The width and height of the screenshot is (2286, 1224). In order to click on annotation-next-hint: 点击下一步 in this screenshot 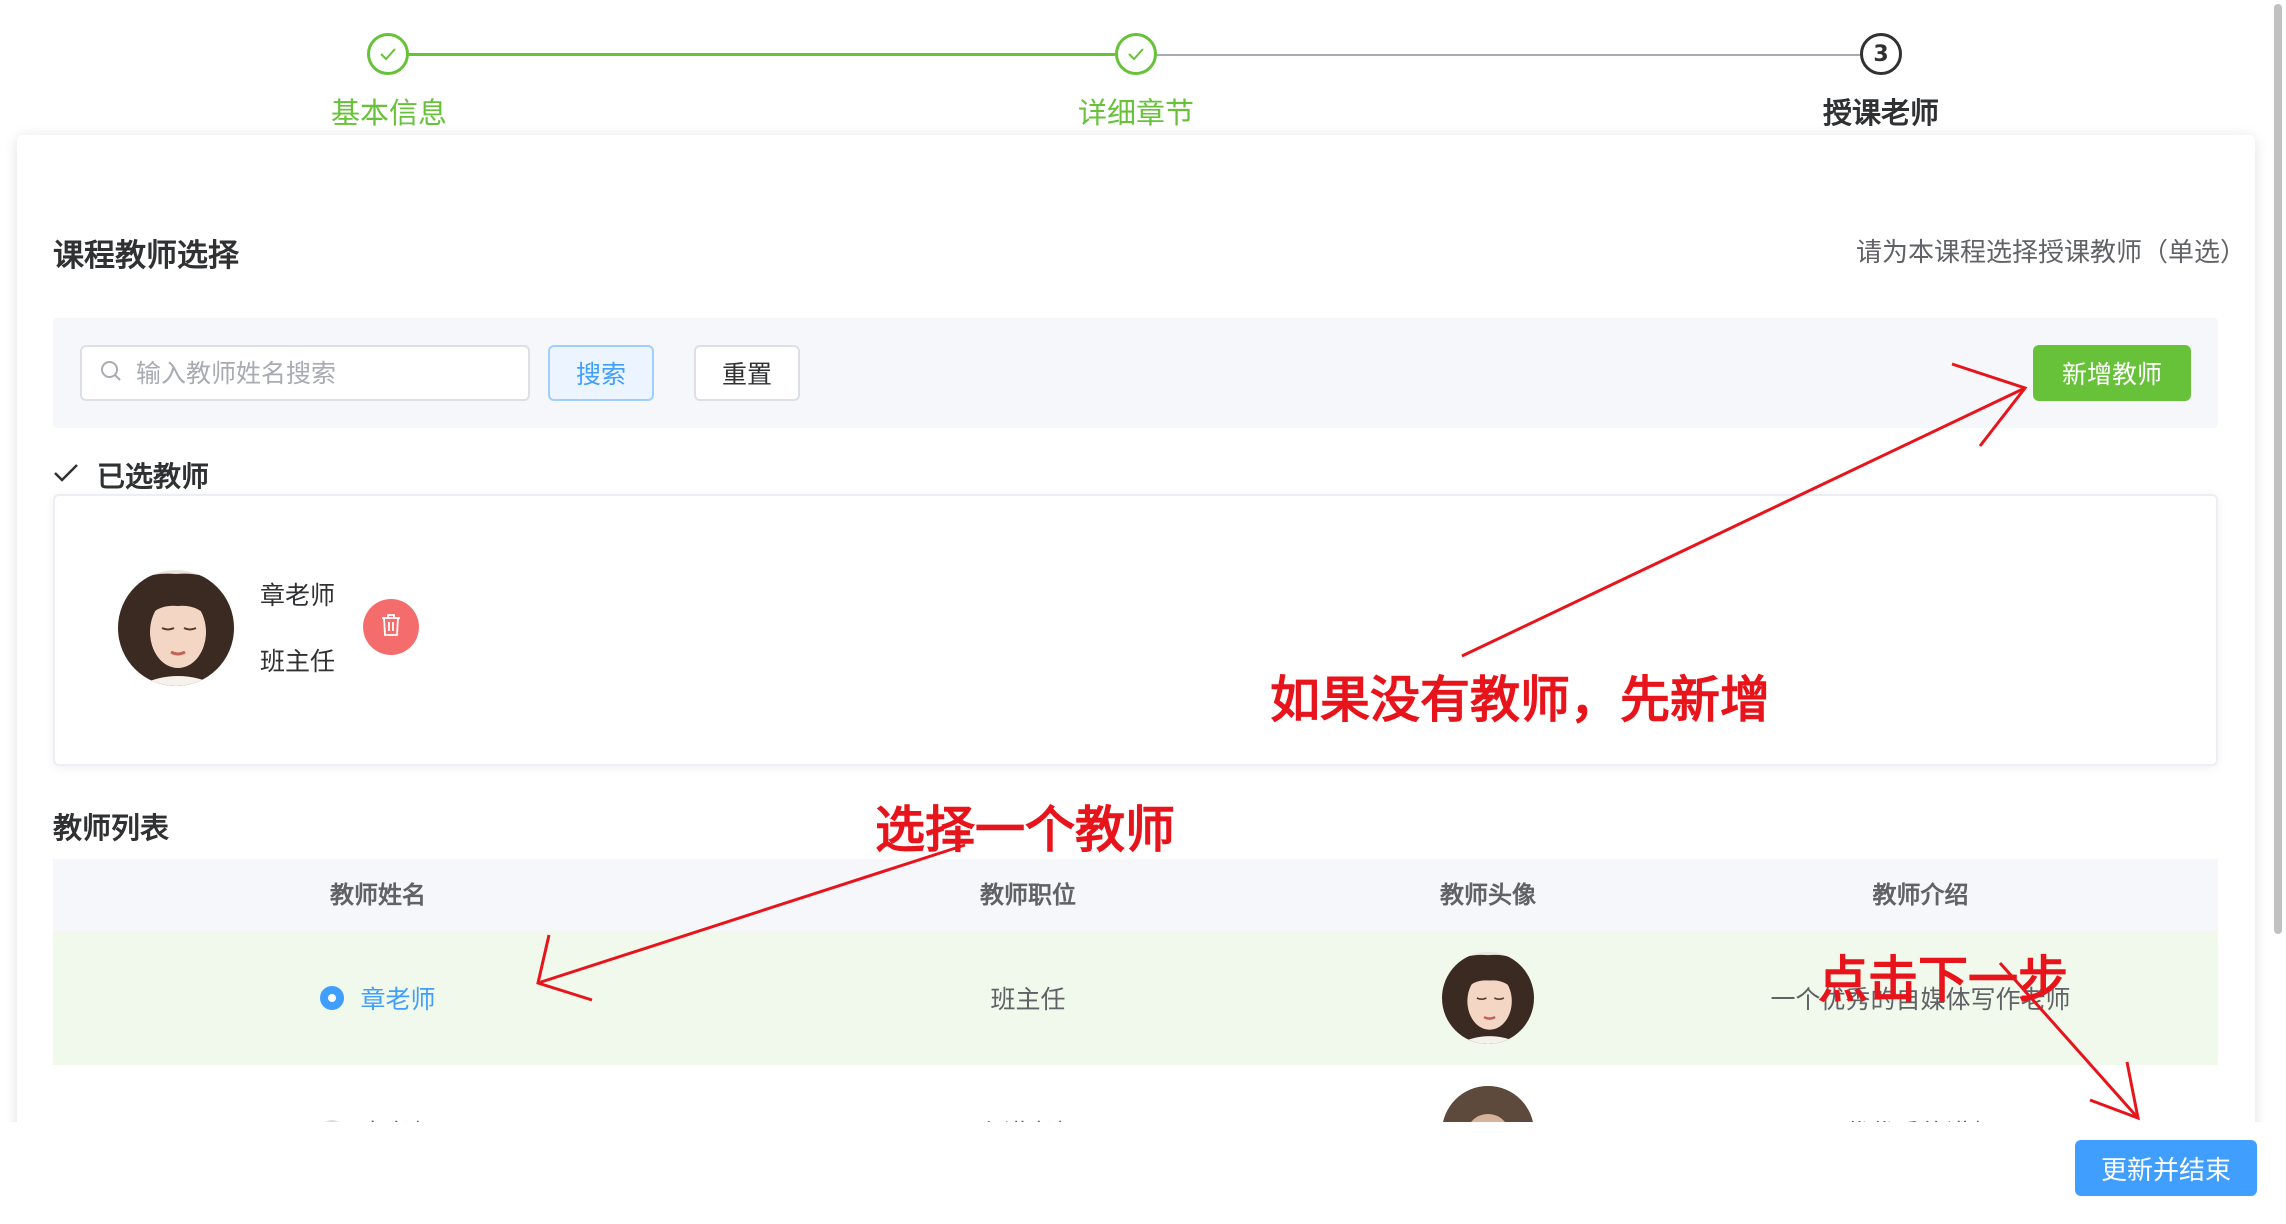, I will do `click(1943, 980)`.